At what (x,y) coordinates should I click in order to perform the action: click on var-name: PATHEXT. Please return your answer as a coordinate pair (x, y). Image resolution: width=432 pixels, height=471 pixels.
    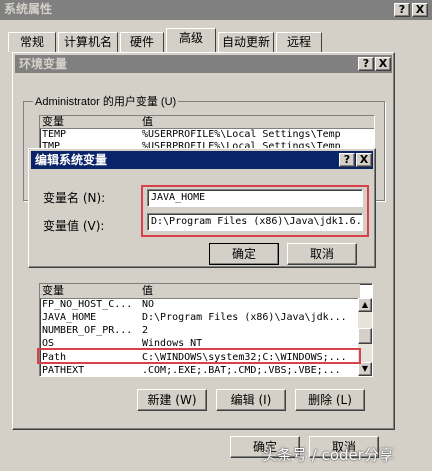
    Looking at the image, I should click on (63, 370).